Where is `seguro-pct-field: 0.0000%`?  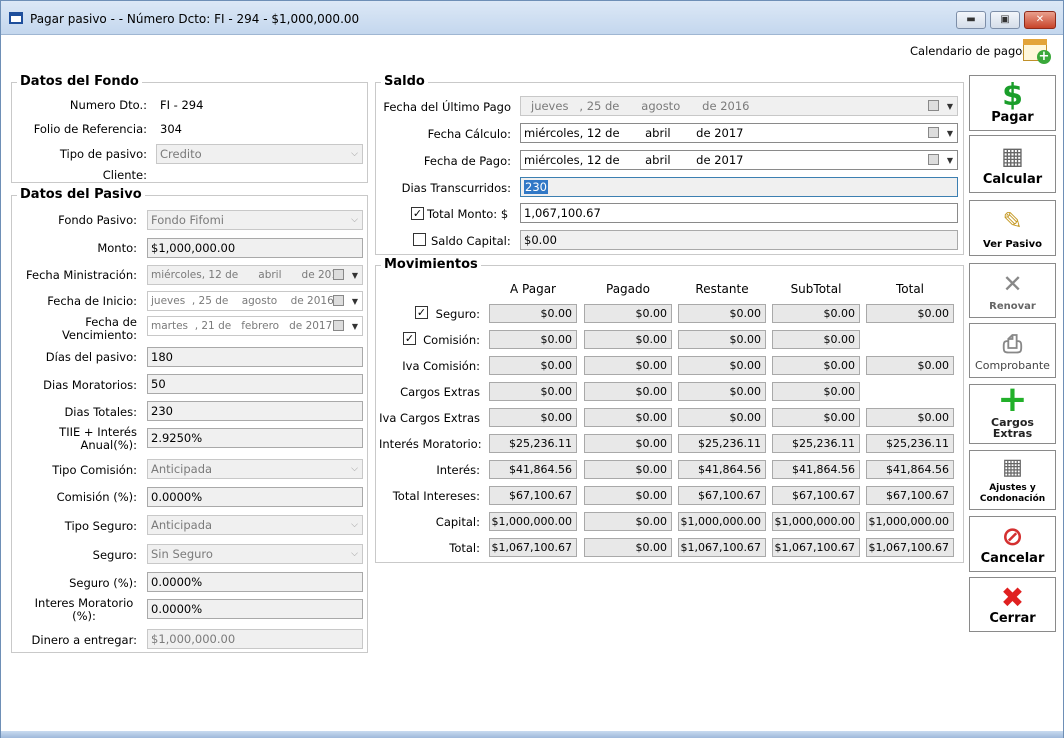 seguro-pct-field: 0.0000% is located at coordinates (255, 582).